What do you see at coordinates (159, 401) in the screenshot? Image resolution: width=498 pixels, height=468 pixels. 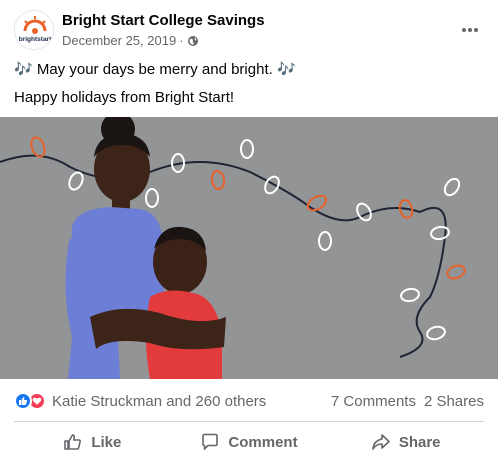 I see `reactors-link: Katie Struckman and 260 others` at bounding box center [159, 401].